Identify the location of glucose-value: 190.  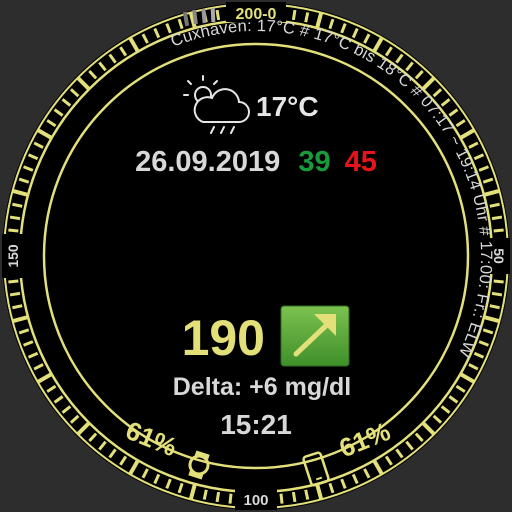
(223, 338).